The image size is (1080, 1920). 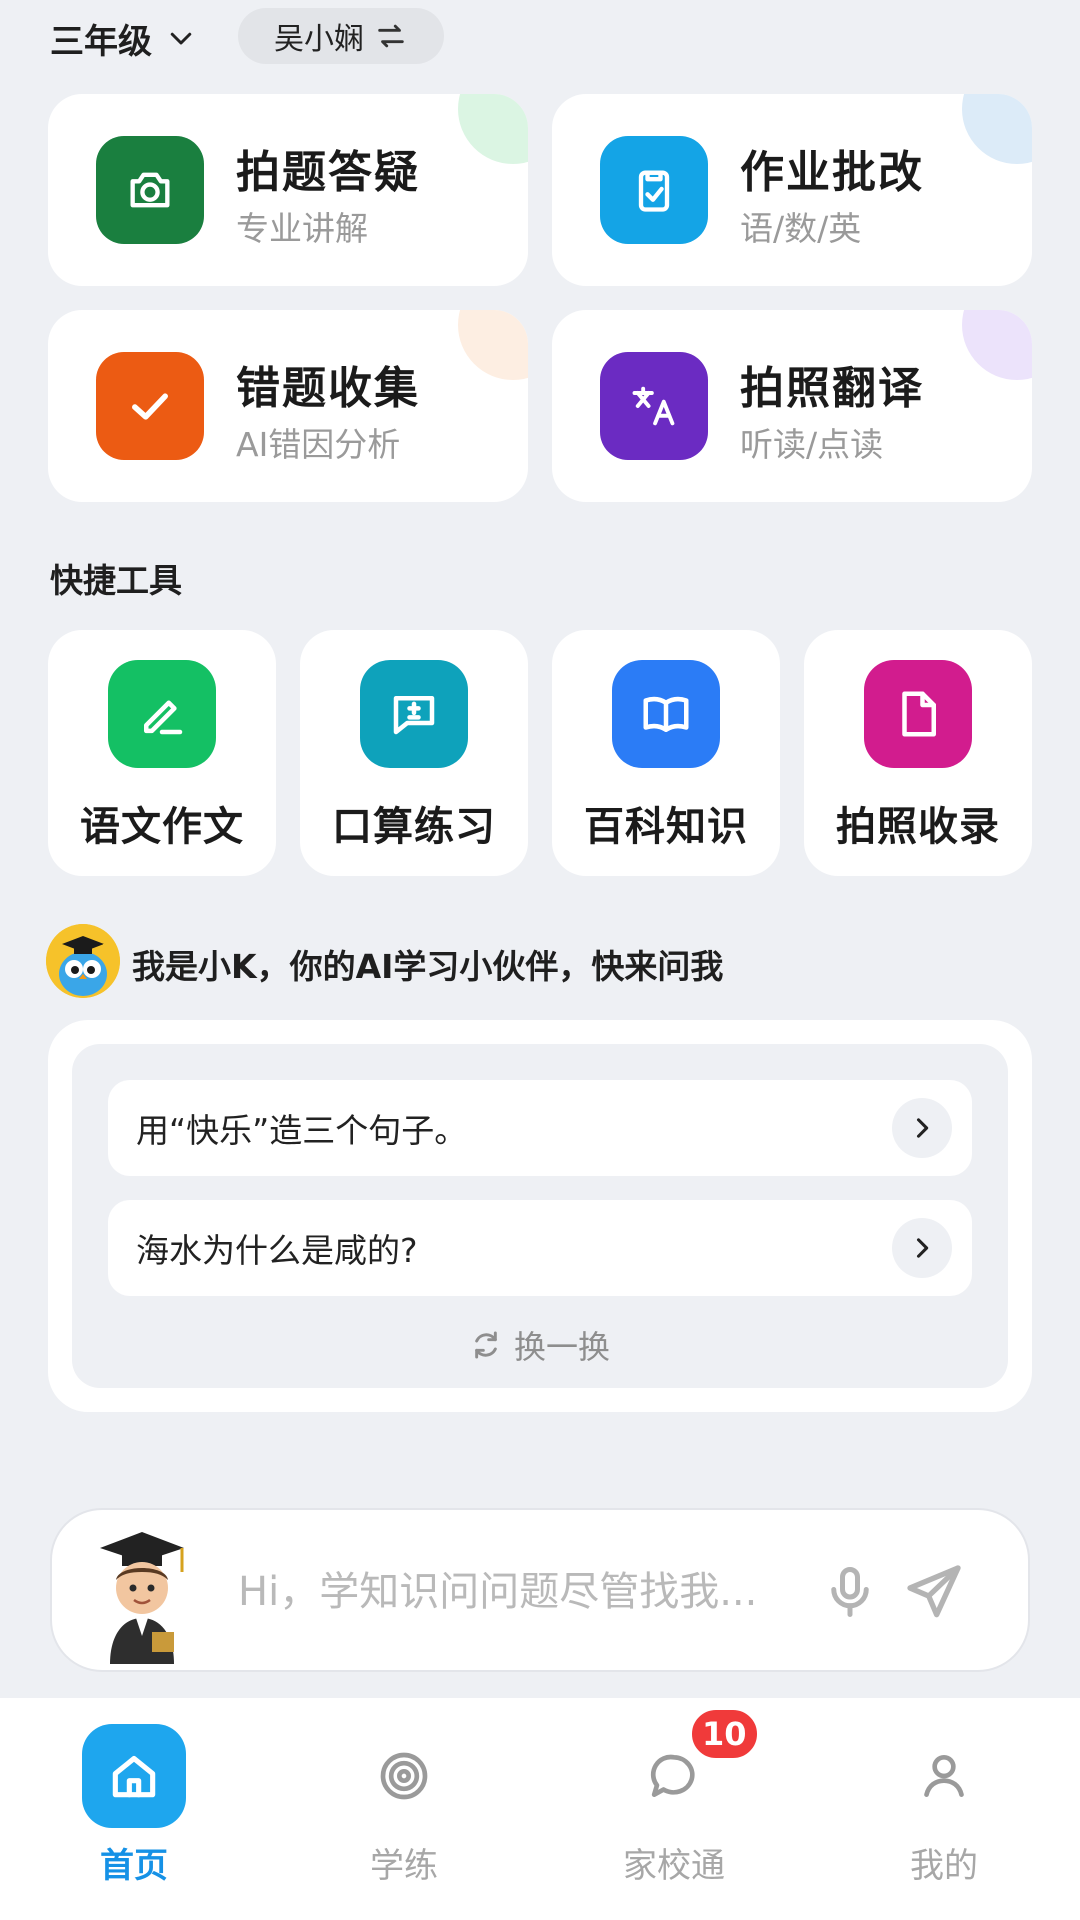 I want to click on nav-label: 首页, so click(x=134, y=1866).